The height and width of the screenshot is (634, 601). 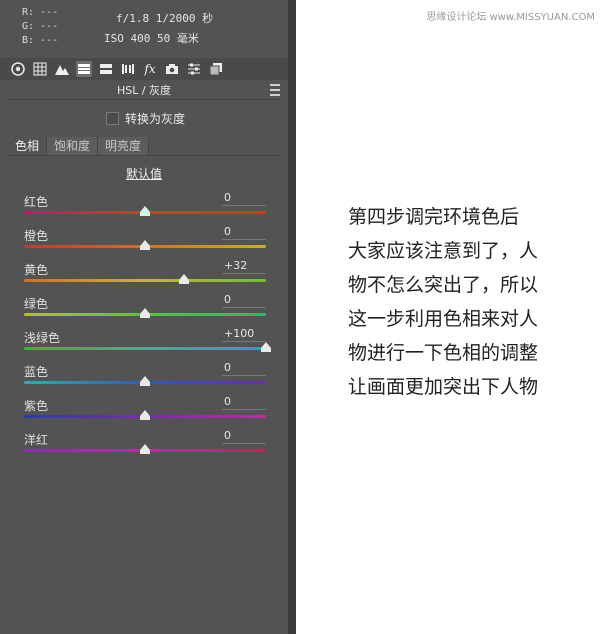 I want to click on exif-aperture-shutter: f/1.8 1/2000 秒, so click(x=165, y=18).